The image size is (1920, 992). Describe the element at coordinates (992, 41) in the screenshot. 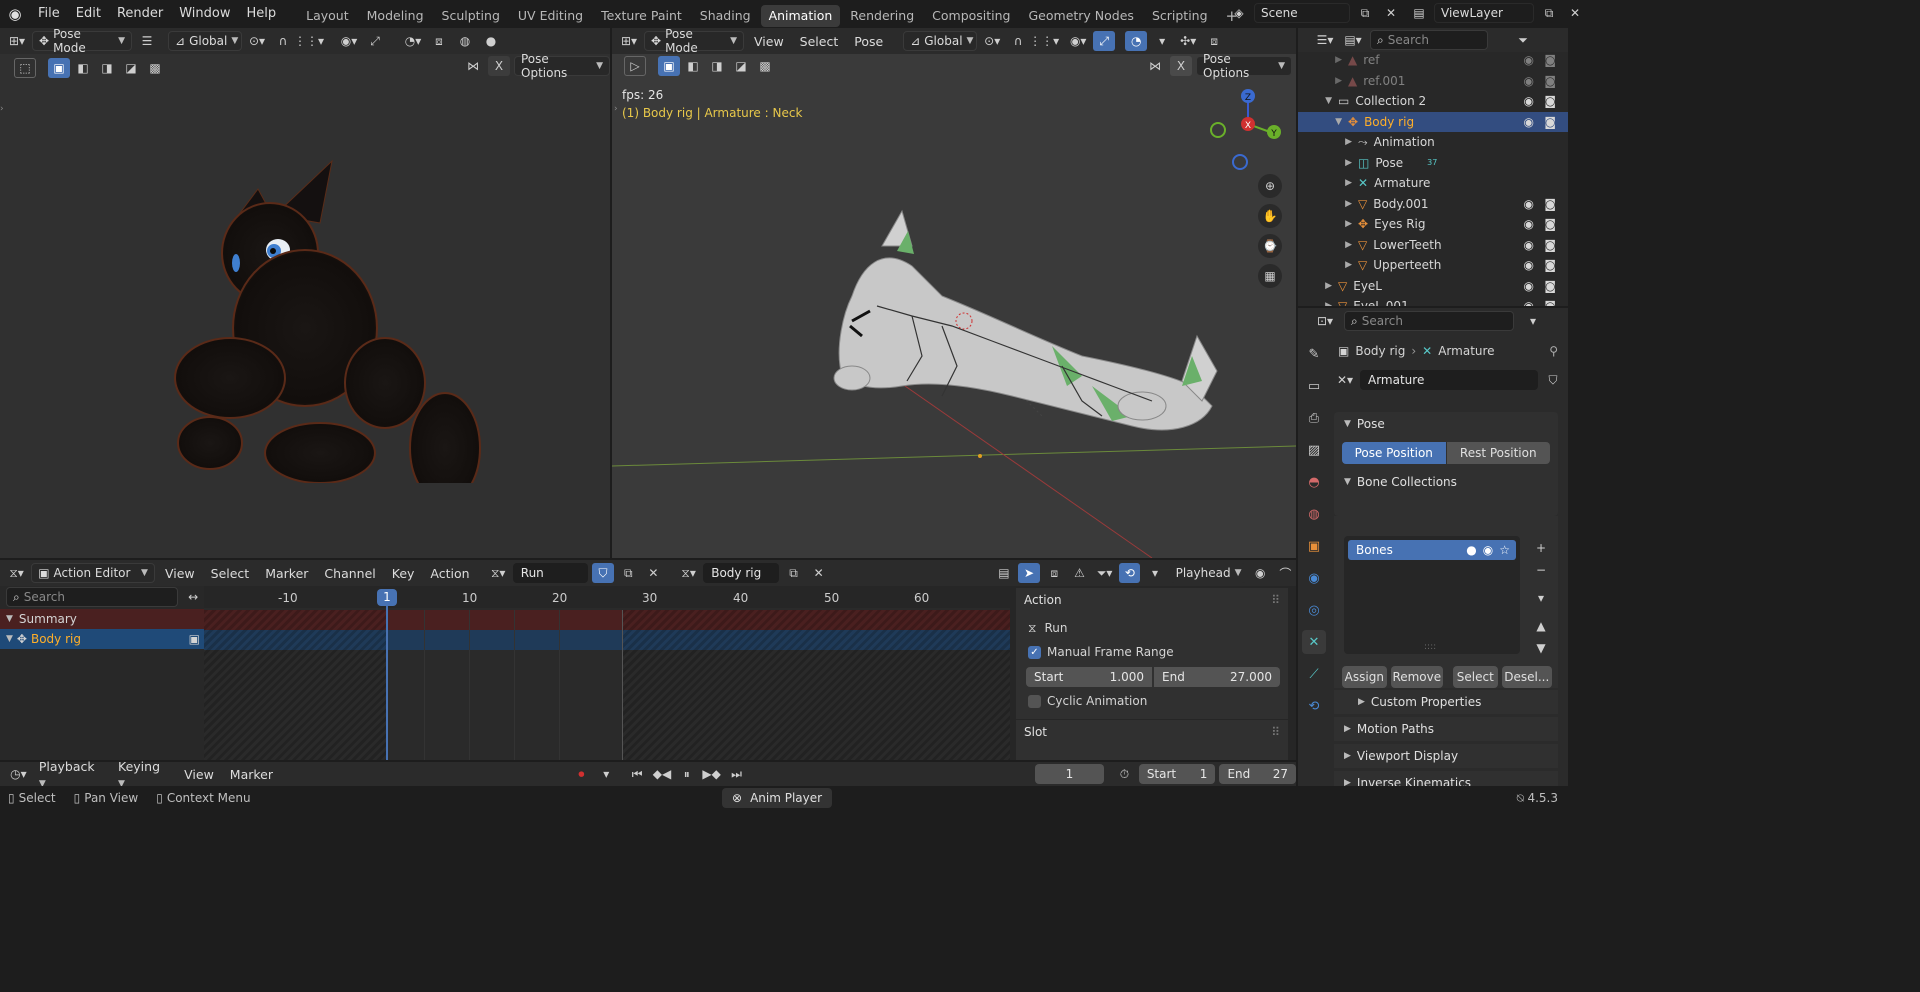

I see `pivot-icon: ⊙▾` at that location.